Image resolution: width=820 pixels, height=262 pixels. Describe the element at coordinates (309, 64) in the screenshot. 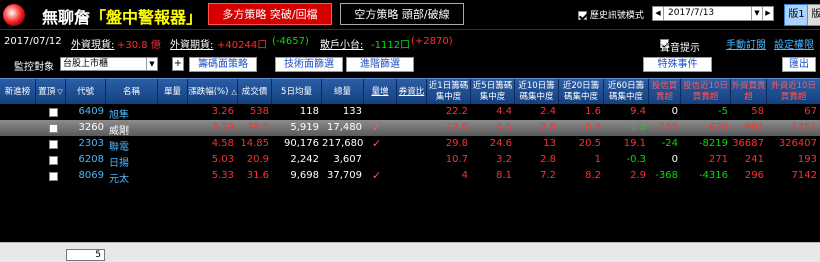

I see `tech-filter-button: 技術面篩選` at that location.